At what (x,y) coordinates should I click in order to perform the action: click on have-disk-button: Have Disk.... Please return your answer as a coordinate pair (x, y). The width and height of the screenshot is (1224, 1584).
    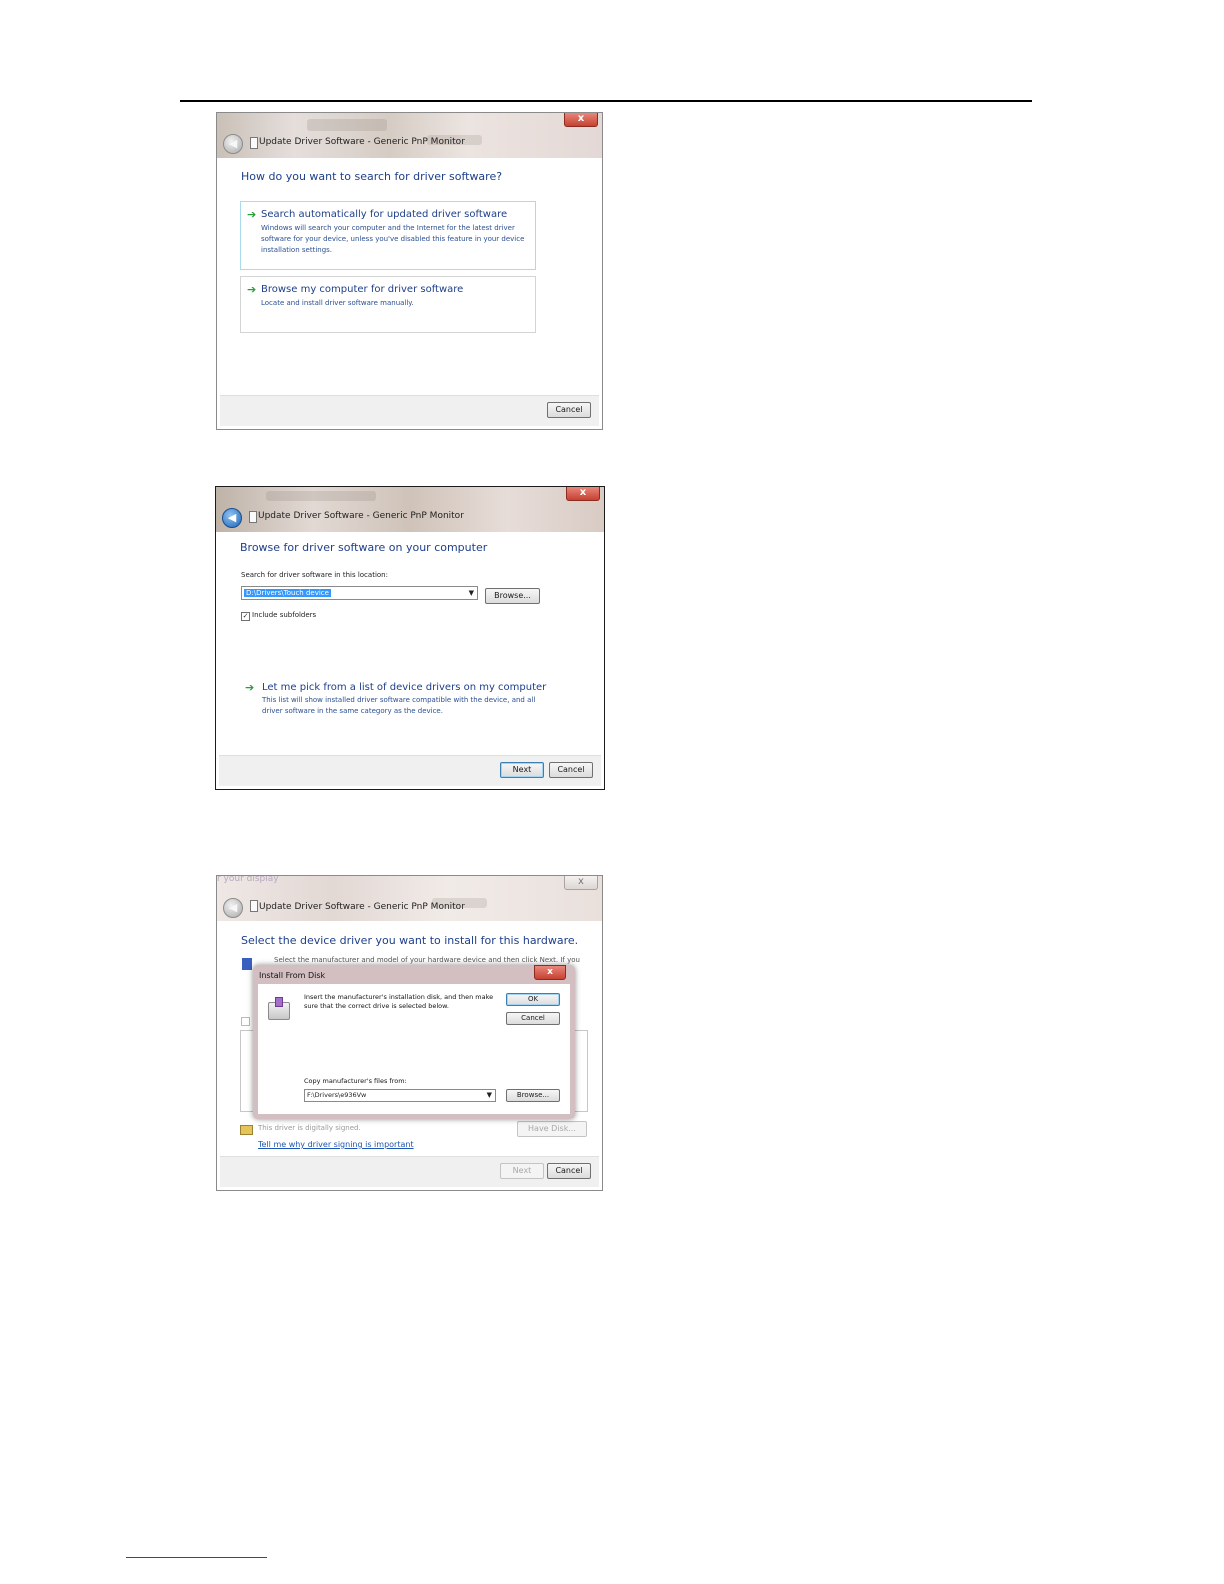
    Looking at the image, I should click on (552, 1129).